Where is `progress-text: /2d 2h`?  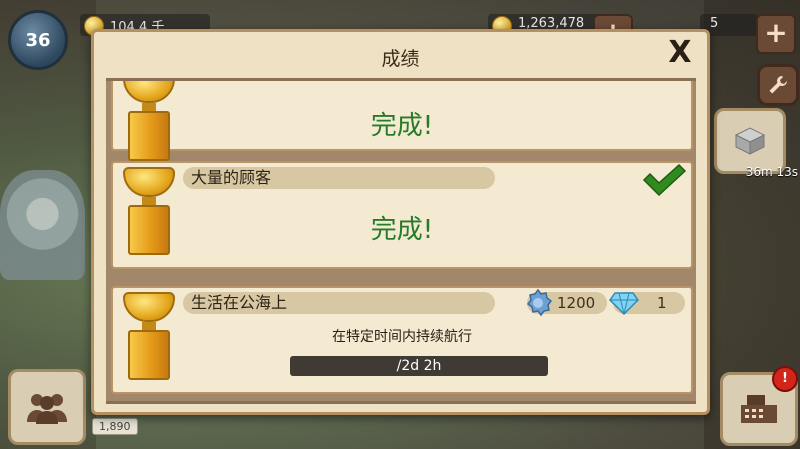
progress-text: /2d 2h is located at coordinates (419, 366).